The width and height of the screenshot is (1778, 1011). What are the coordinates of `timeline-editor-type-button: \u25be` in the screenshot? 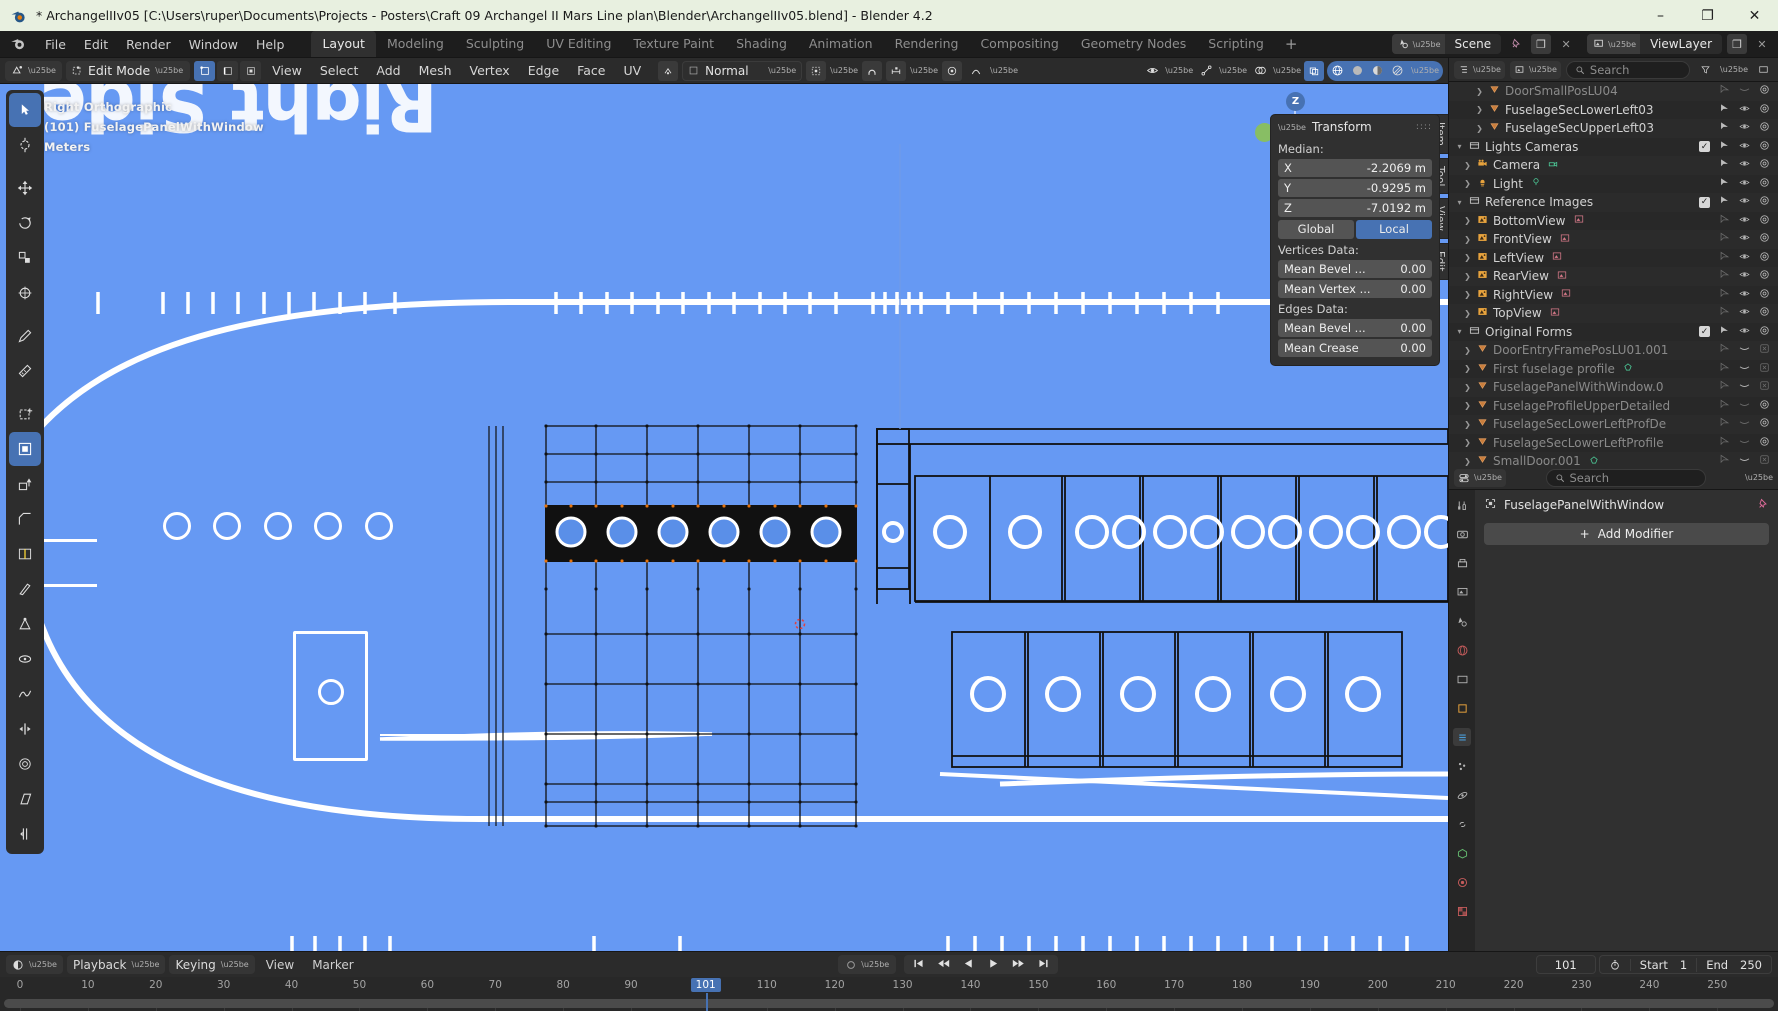 It's located at (34, 964).